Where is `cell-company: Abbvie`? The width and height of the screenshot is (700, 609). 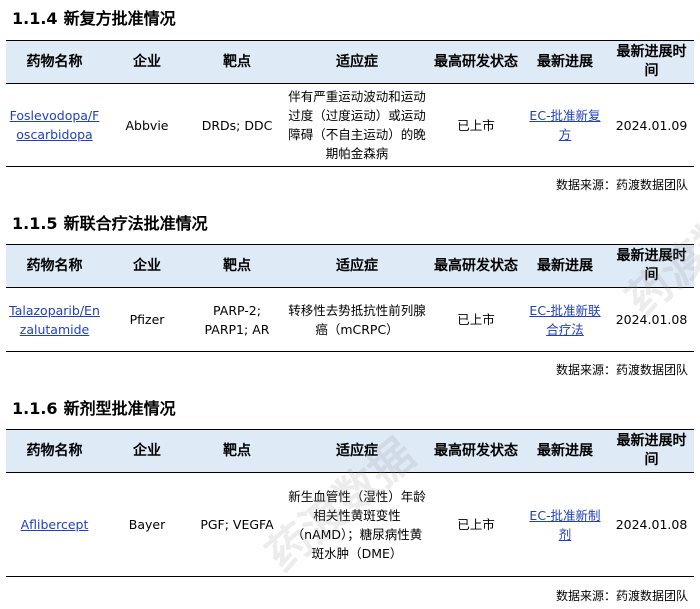
cell-company: Abbvie is located at coordinates (147, 125).